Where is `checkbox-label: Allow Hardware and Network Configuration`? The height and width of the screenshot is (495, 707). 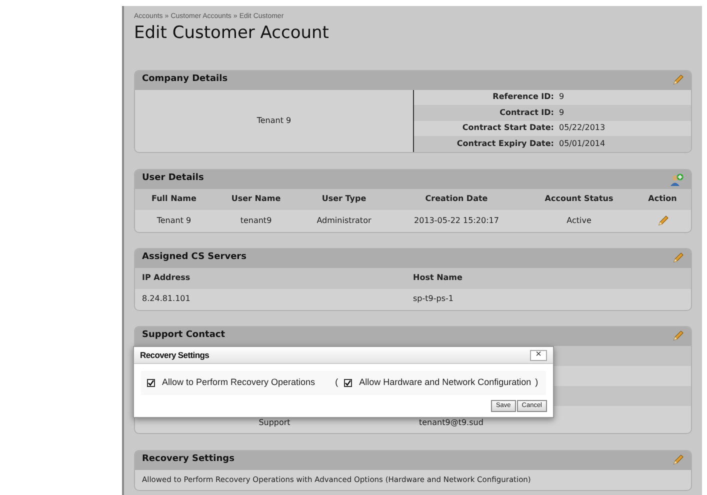
checkbox-label: Allow Hardware and Network Configuration is located at coordinates (445, 383).